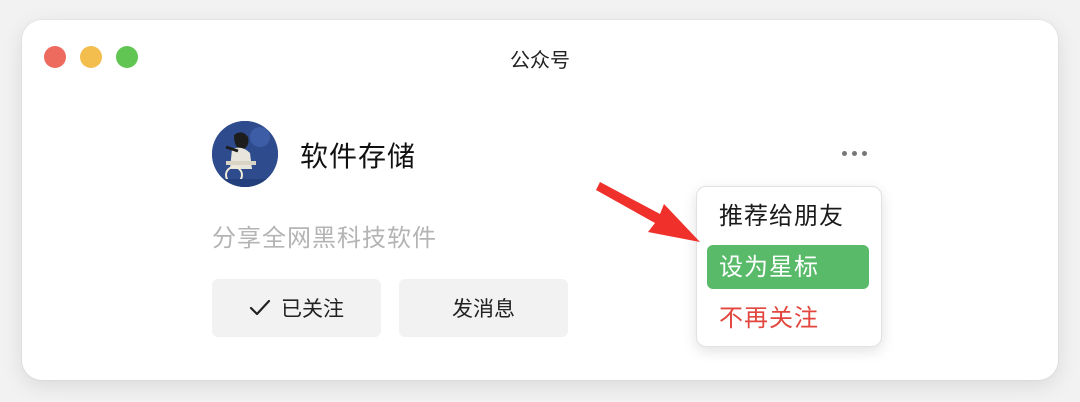 The width and height of the screenshot is (1080, 402). What do you see at coordinates (312, 309) in the screenshot?
I see `followed-button-label: 已关注` at bounding box center [312, 309].